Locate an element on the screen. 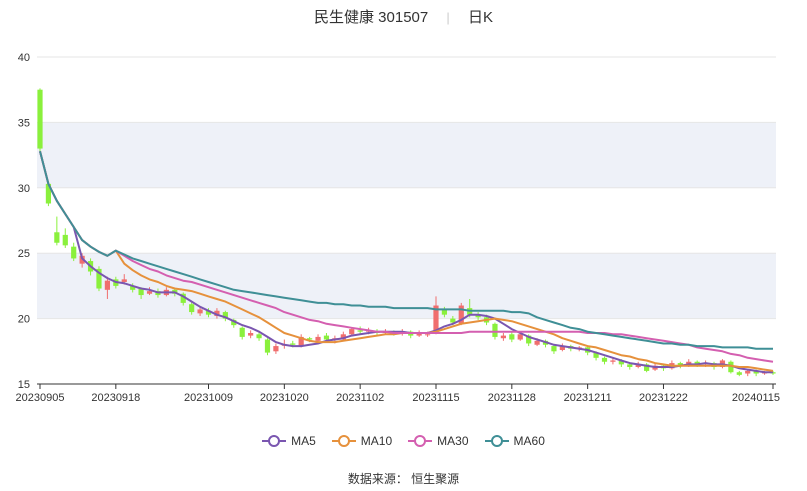  x-tick-label: 20231009 is located at coordinates (208, 398).